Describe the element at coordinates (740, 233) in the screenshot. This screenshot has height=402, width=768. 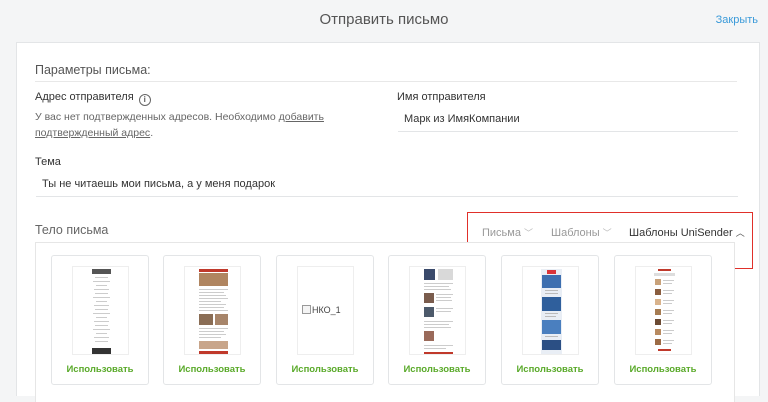
I see `chevron-up-icon: ︿` at that location.